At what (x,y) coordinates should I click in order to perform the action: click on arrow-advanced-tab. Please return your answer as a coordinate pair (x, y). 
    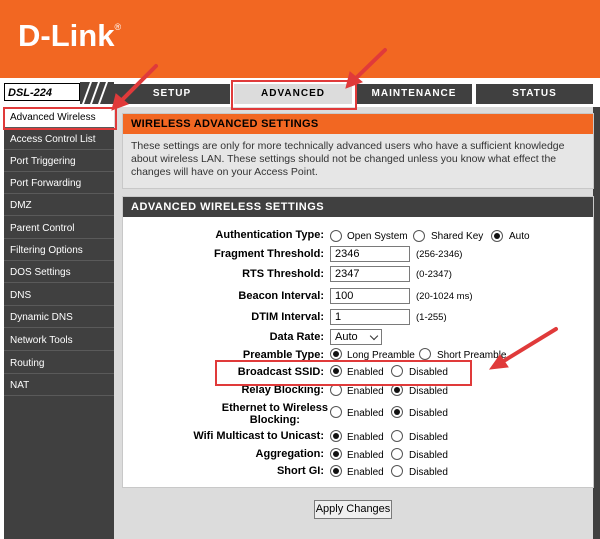
    Looking at the image, I should click on (369, 65).